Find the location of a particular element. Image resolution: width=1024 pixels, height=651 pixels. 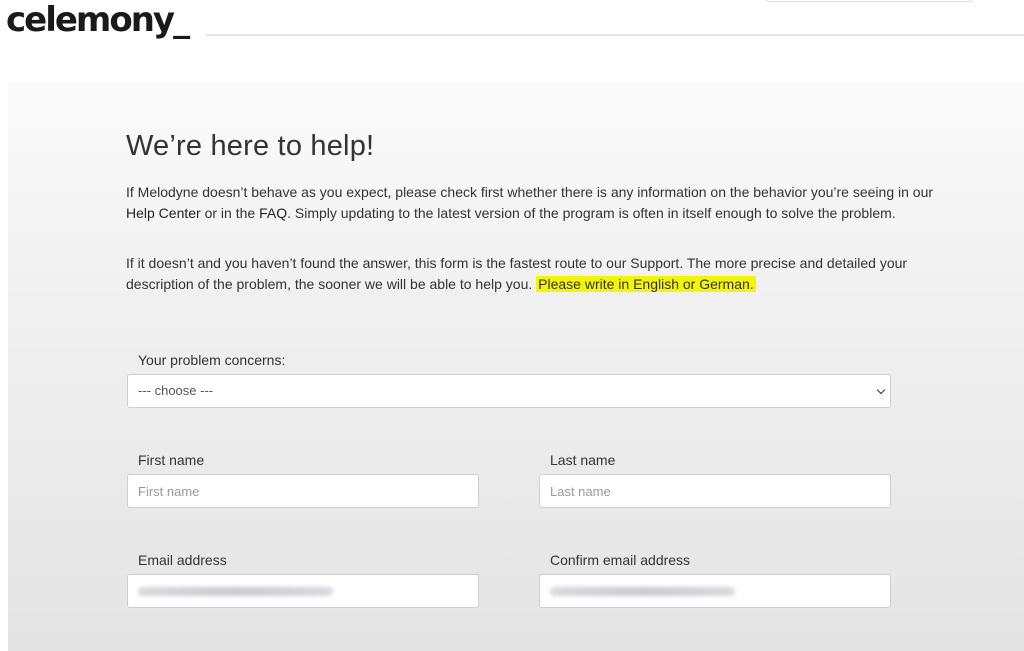

concern-selected-value: --- choose --- is located at coordinates (176, 390).